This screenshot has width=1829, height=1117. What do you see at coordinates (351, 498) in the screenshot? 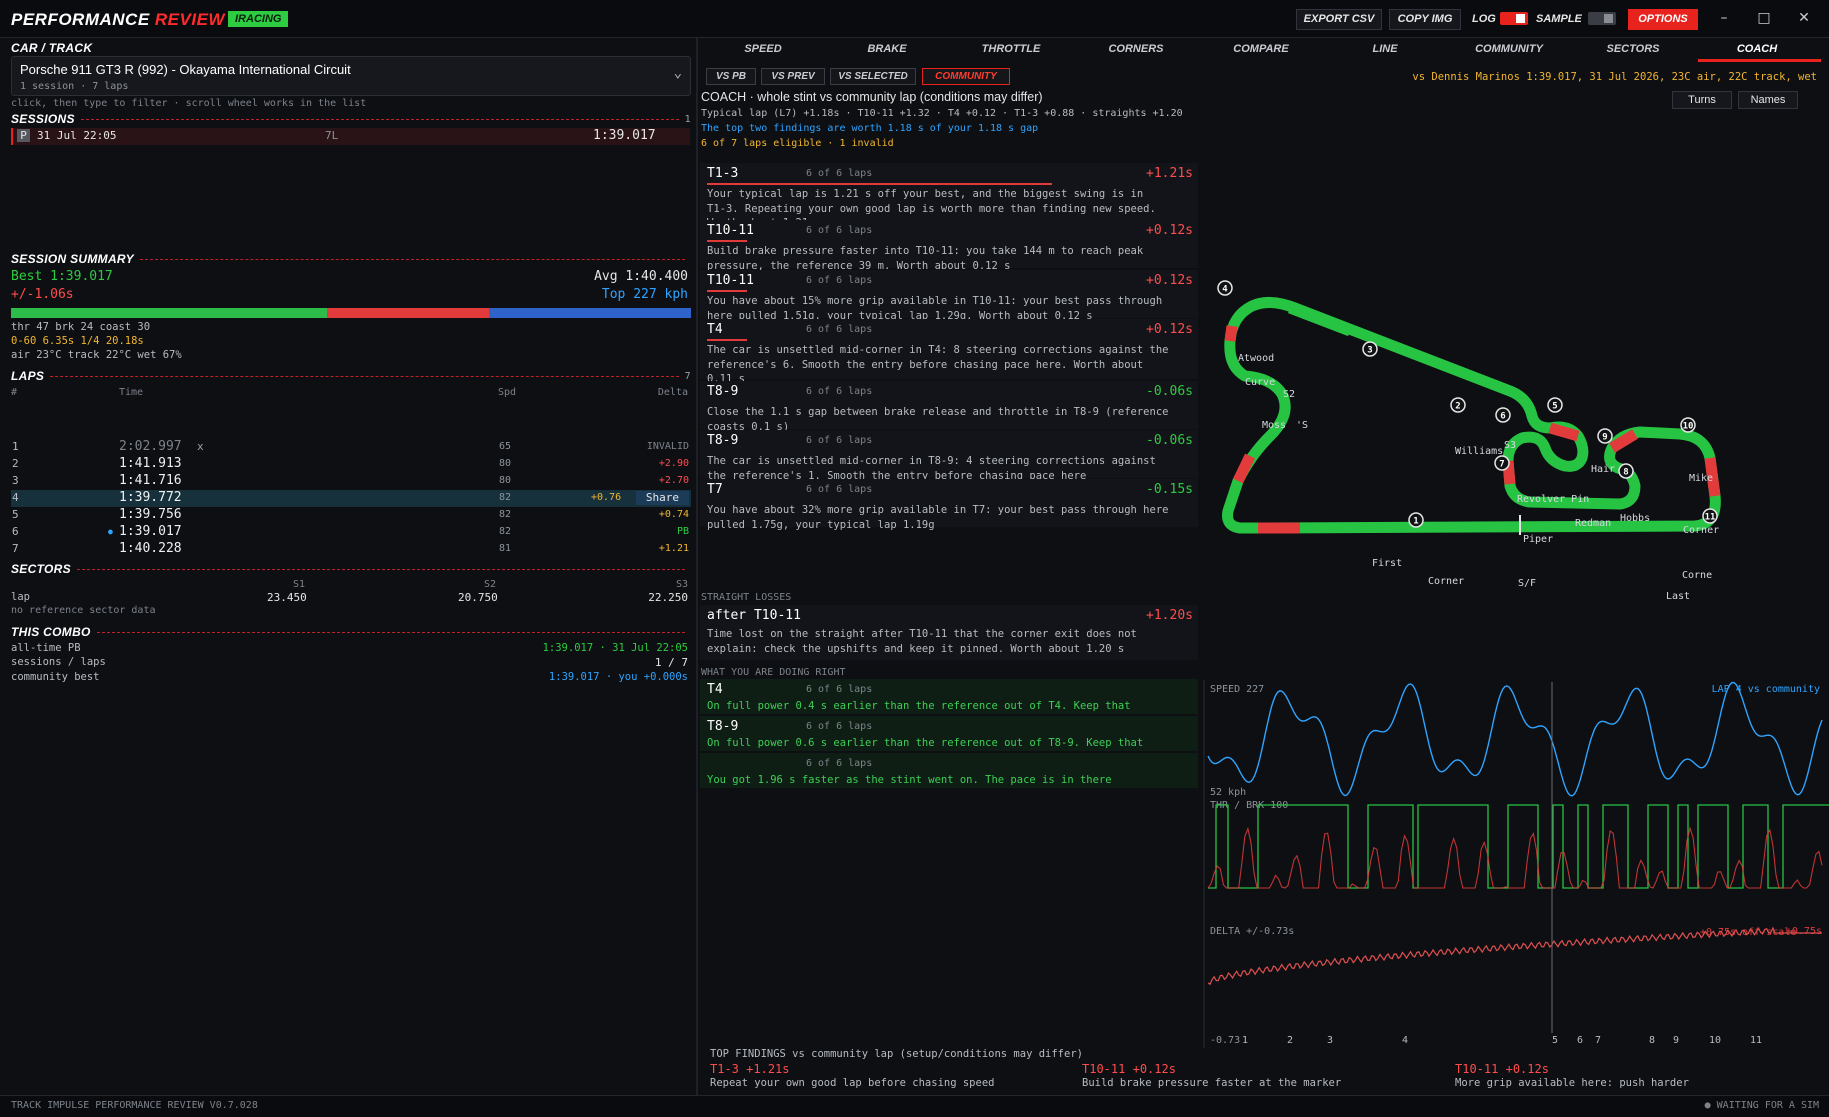
I see `lap-row: 4 1:39.772 82 +0.76 Share` at bounding box center [351, 498].